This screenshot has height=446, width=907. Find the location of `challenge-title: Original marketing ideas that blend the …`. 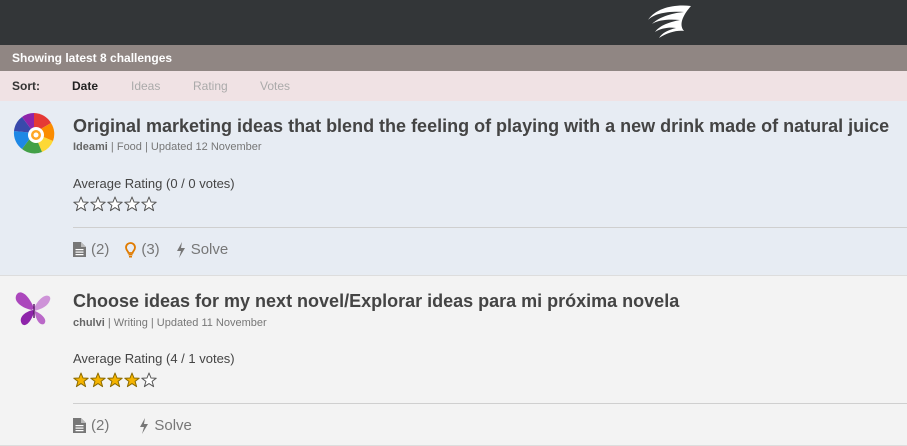

challenge-title: Original marketing ideas that blend the … is located at coordinates (481, 126).